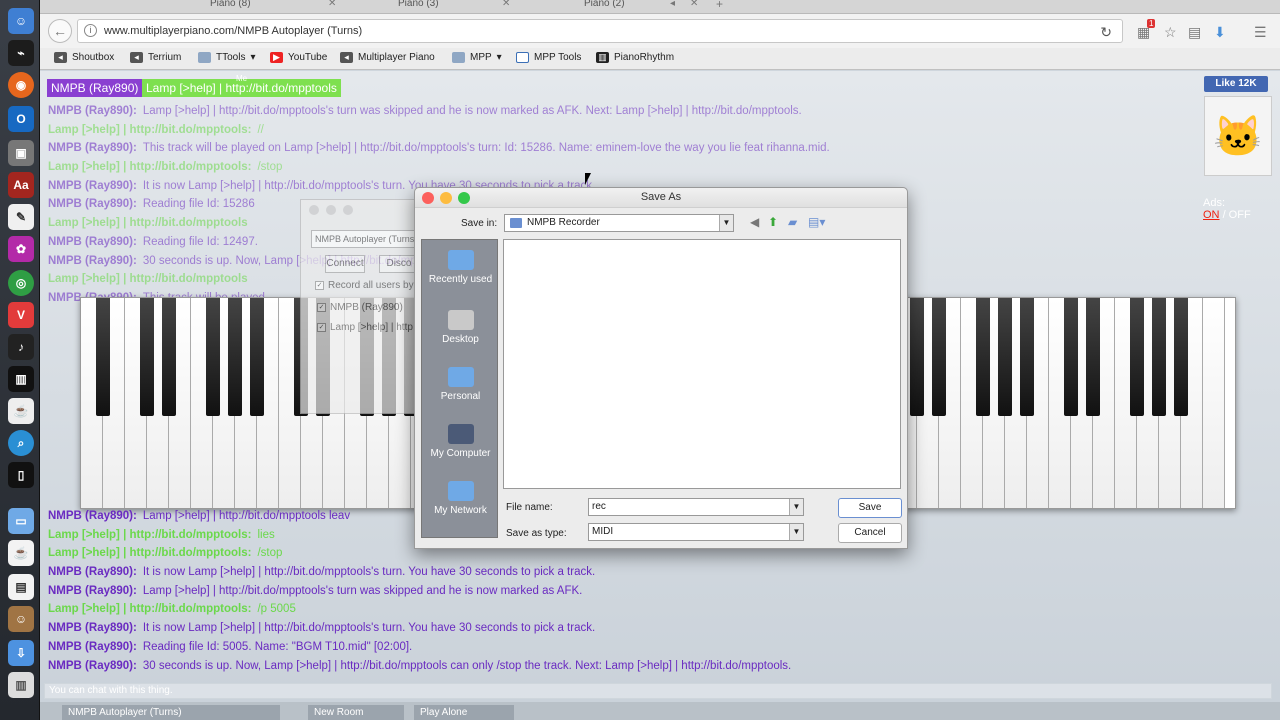 This screenshot has width=1280, height=720. What do you see at coordinates (171, 712) in the screenshot?
I see `room-selector: NMPB Autoplayer (Turns)` at bounding box center [171, 712].